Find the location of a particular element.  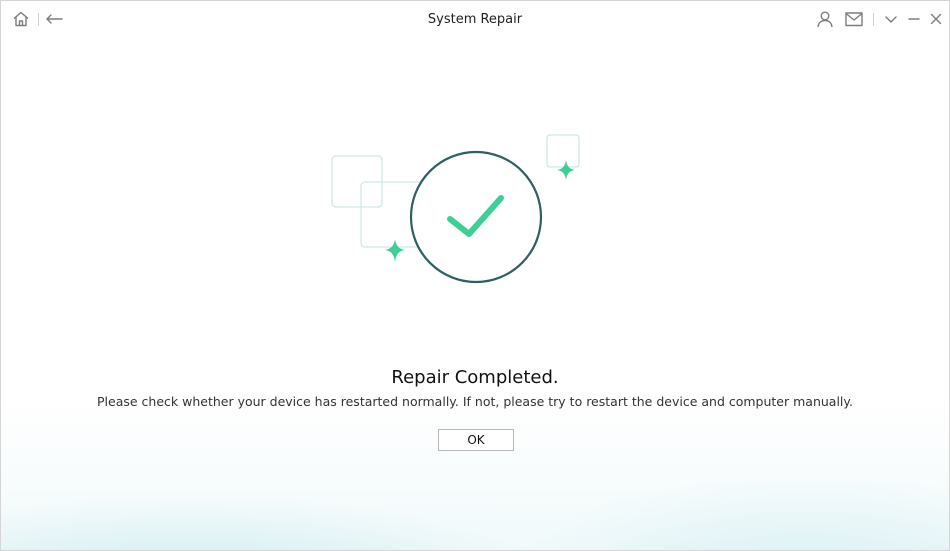

titlebar-separator is located at coordinates (873, 19).